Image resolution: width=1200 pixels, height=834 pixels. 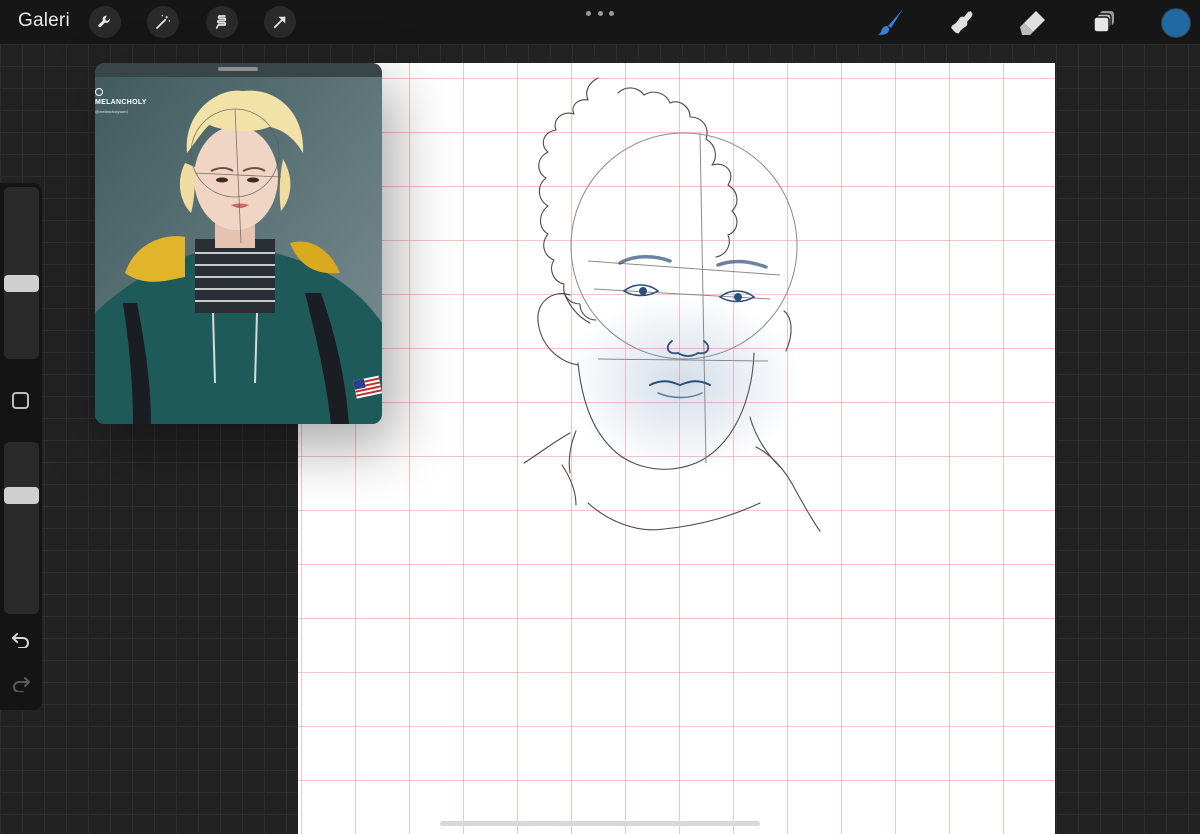 I want to click on transform-button, so click(x=280, y=22).